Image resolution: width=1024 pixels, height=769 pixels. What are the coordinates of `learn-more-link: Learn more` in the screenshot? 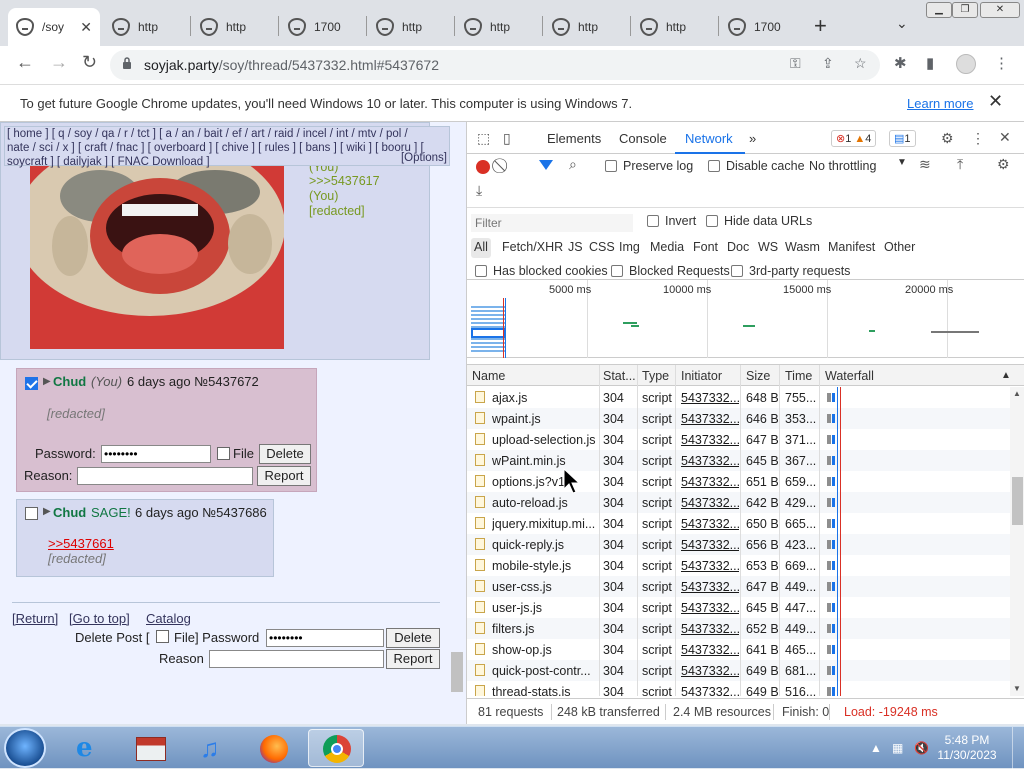 It's located at (940, 103).